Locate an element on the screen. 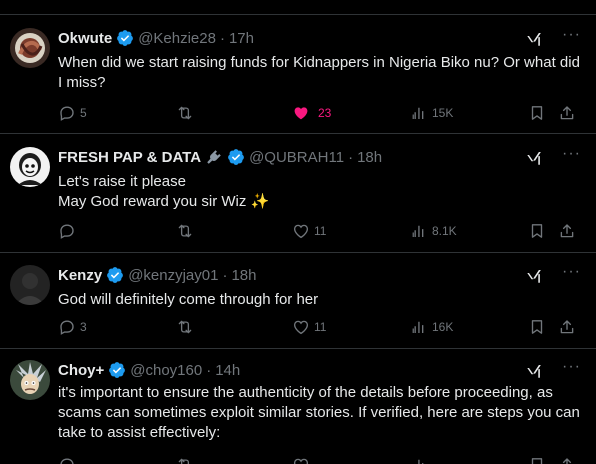  tweet-actions: 5 23 15K is located at coordinates (320, 113).